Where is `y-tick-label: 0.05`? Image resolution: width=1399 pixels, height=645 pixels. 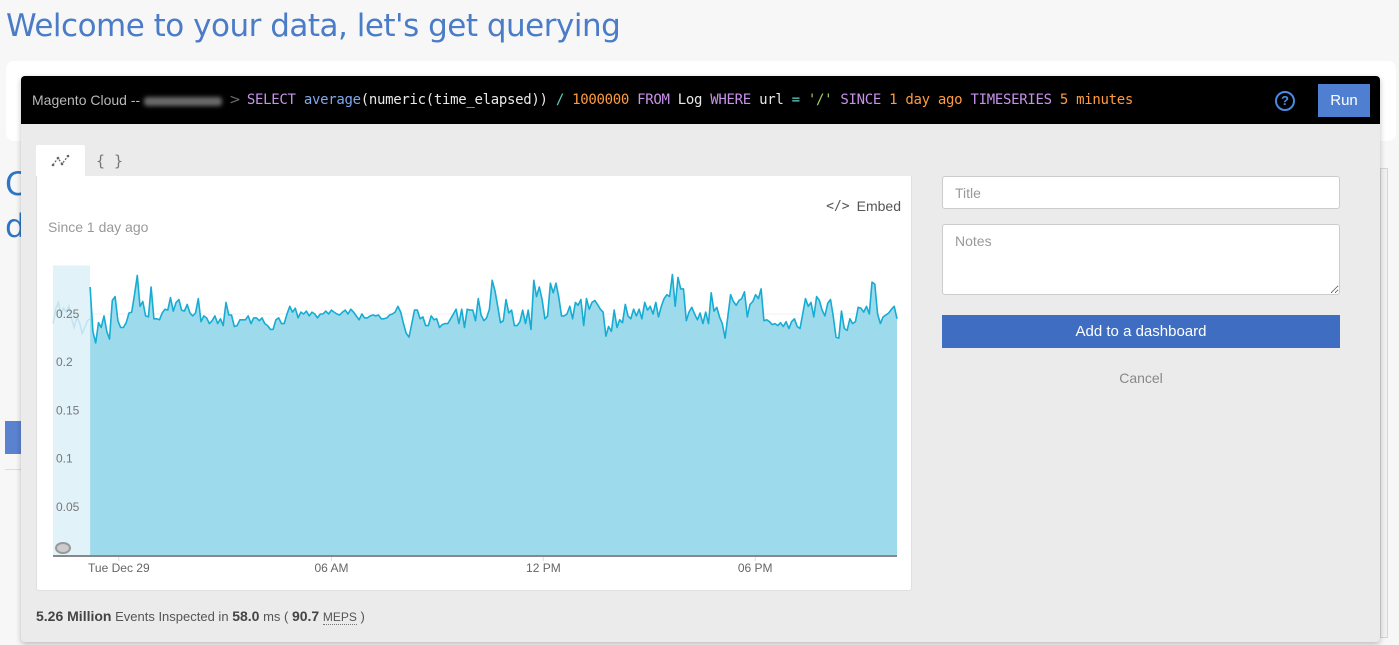
y-tick-label: 0.05 is located at coordinates (68, 507).